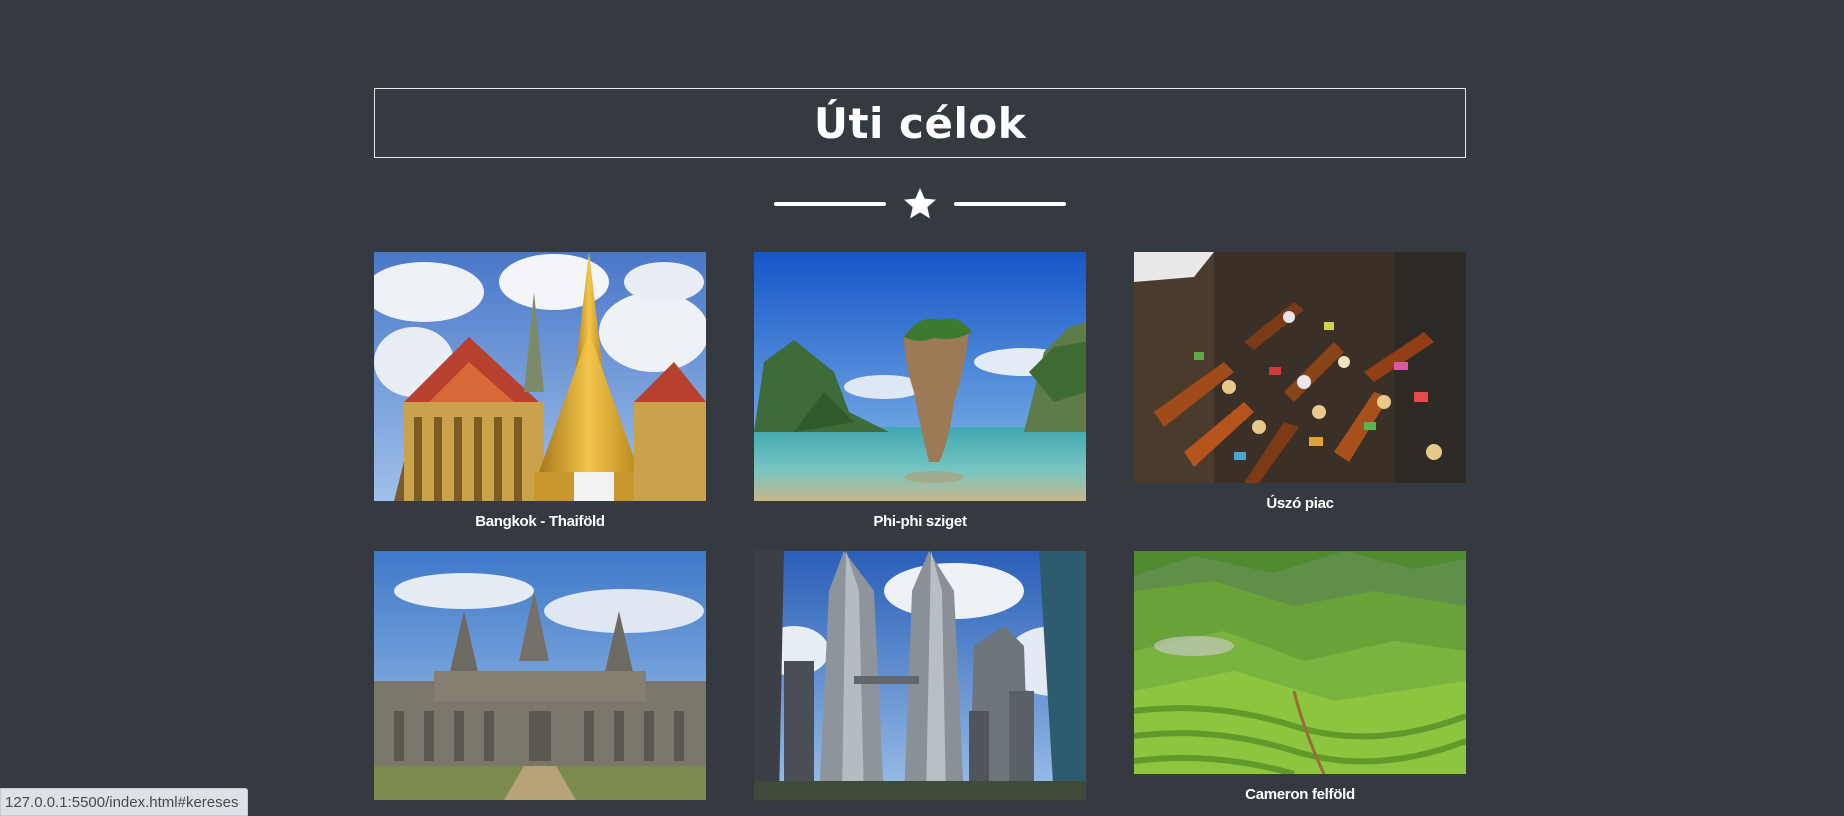 The height and width of the screenshot is (816, 1844). Describe the element at coordinates (540, 521) in the screenshot. I see `destination-caption: Bangkok - Thaiföld` at that location.